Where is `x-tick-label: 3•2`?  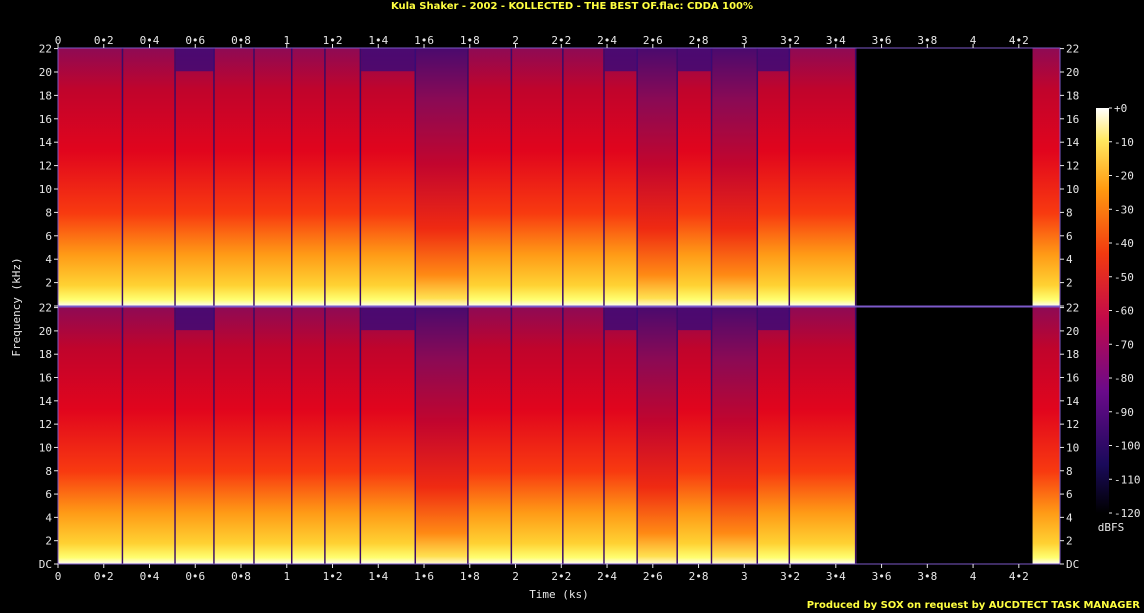
x-tick-label: 3•2 is located at coordinates (790, 576).